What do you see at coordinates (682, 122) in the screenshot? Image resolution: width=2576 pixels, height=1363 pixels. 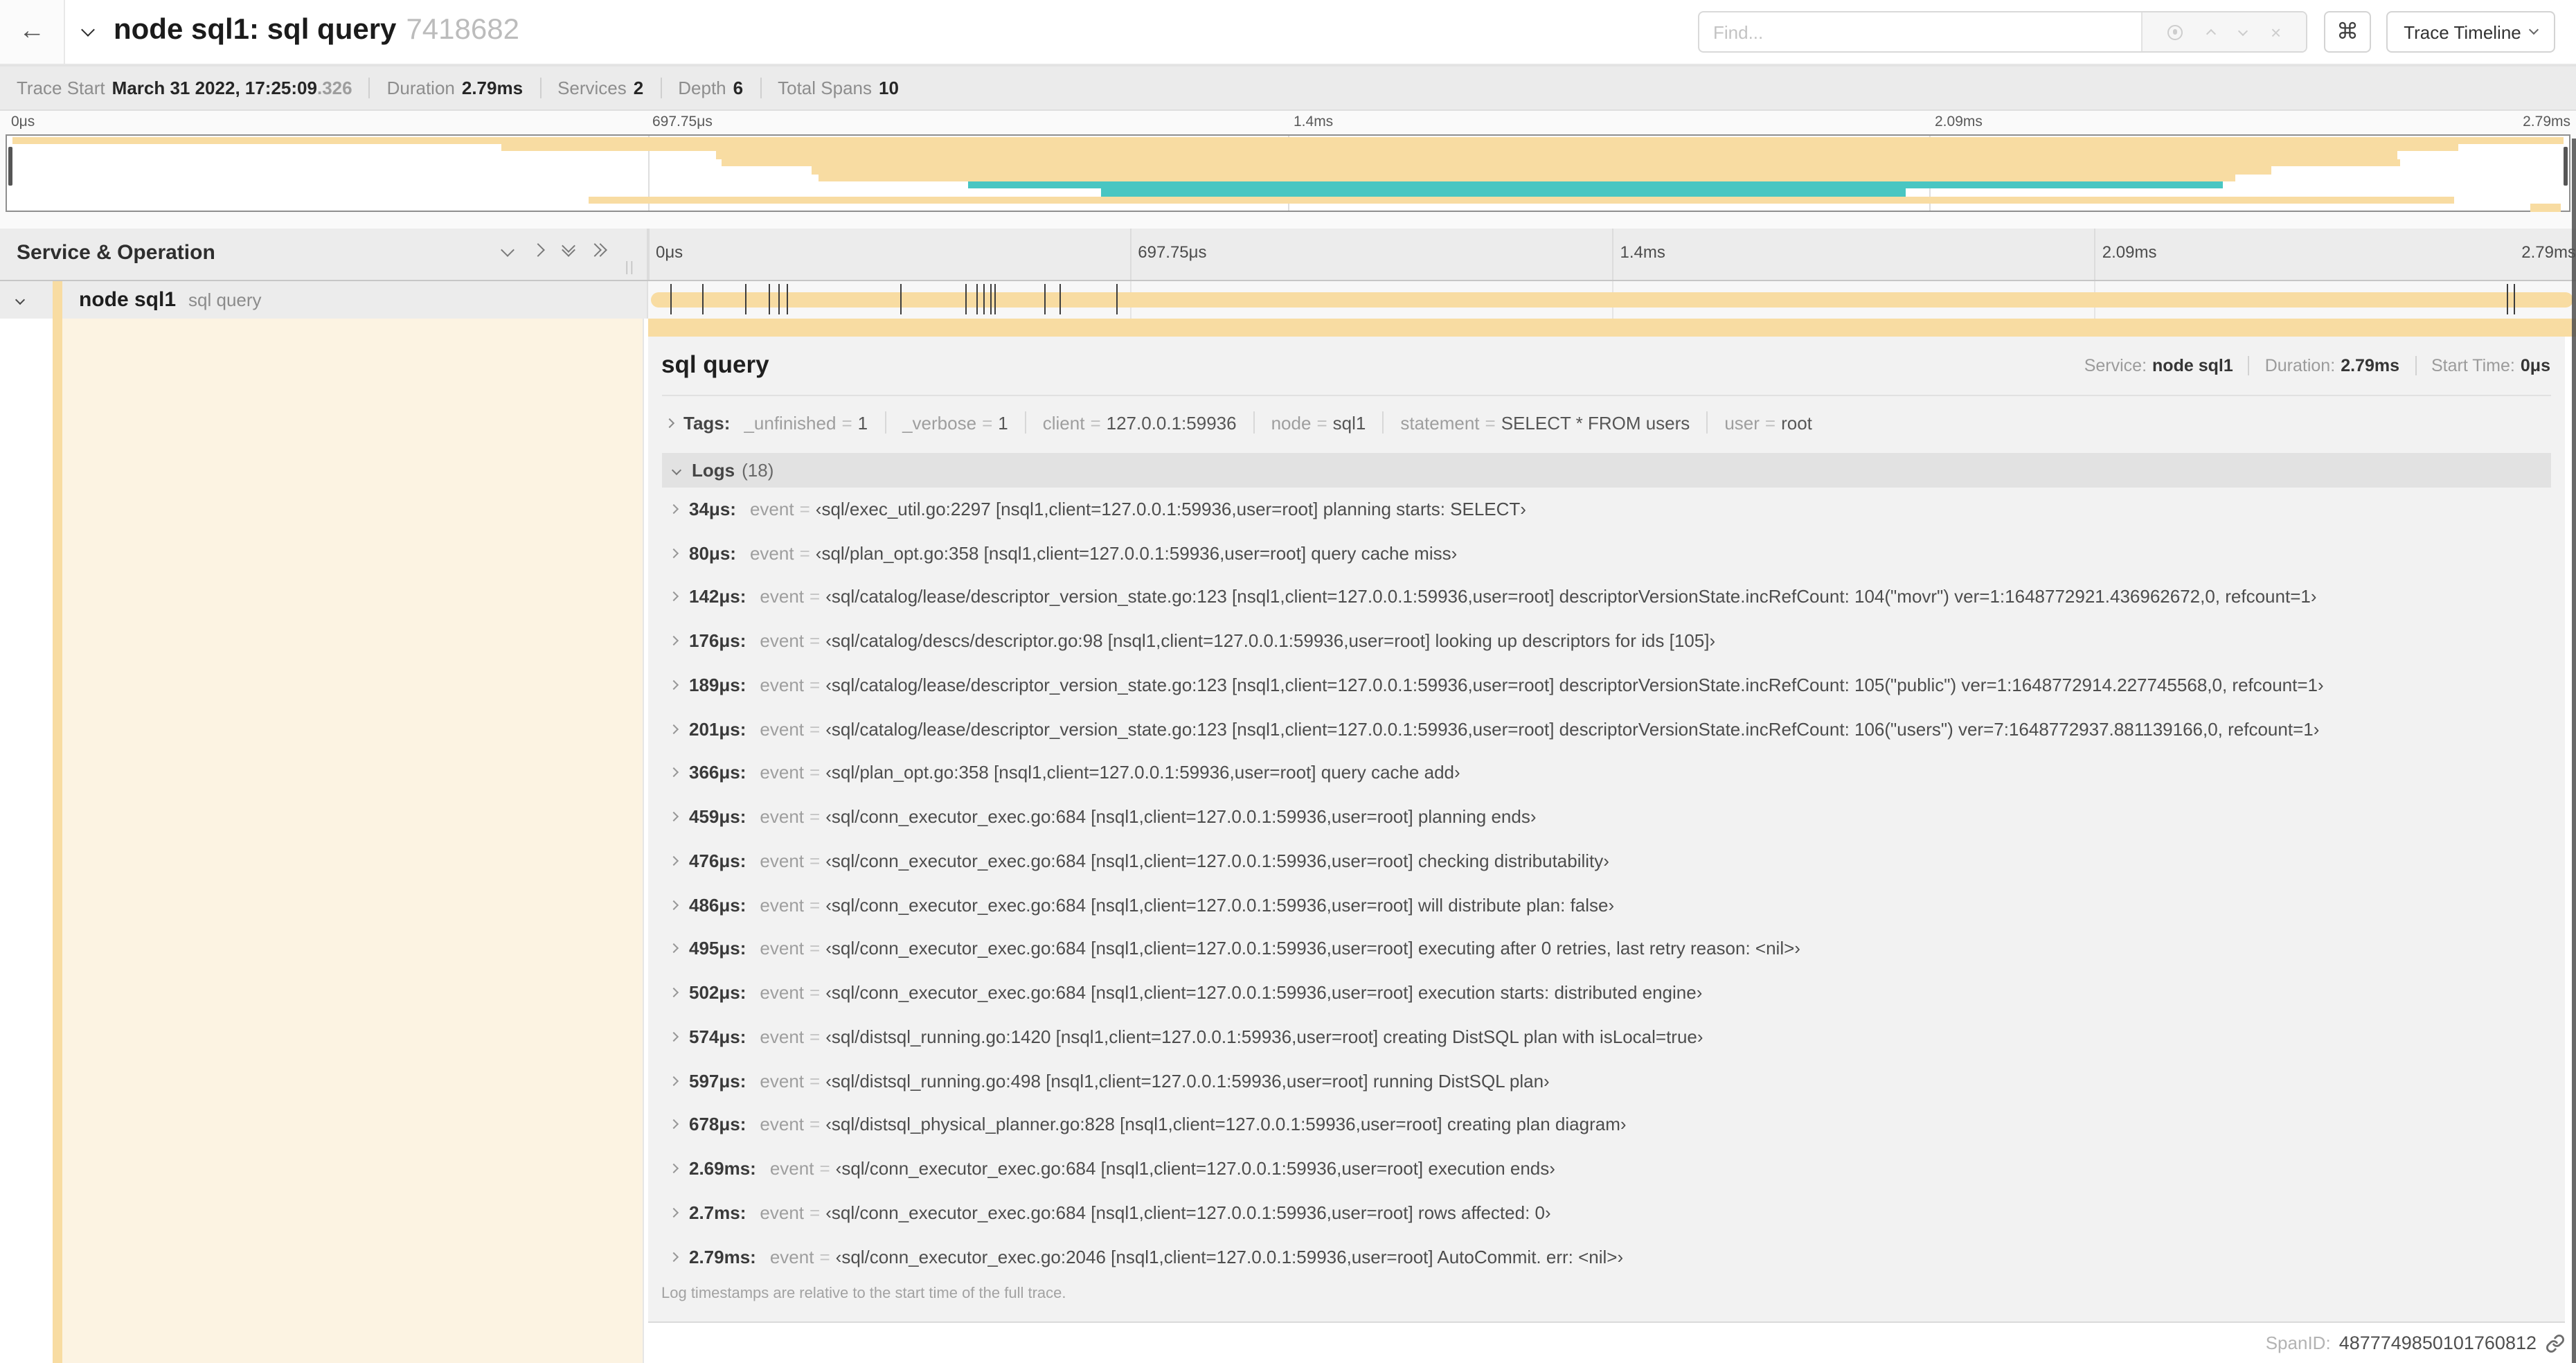 I see `ruler-tick-label: 697.75μs` at bounding box center [682, 122].